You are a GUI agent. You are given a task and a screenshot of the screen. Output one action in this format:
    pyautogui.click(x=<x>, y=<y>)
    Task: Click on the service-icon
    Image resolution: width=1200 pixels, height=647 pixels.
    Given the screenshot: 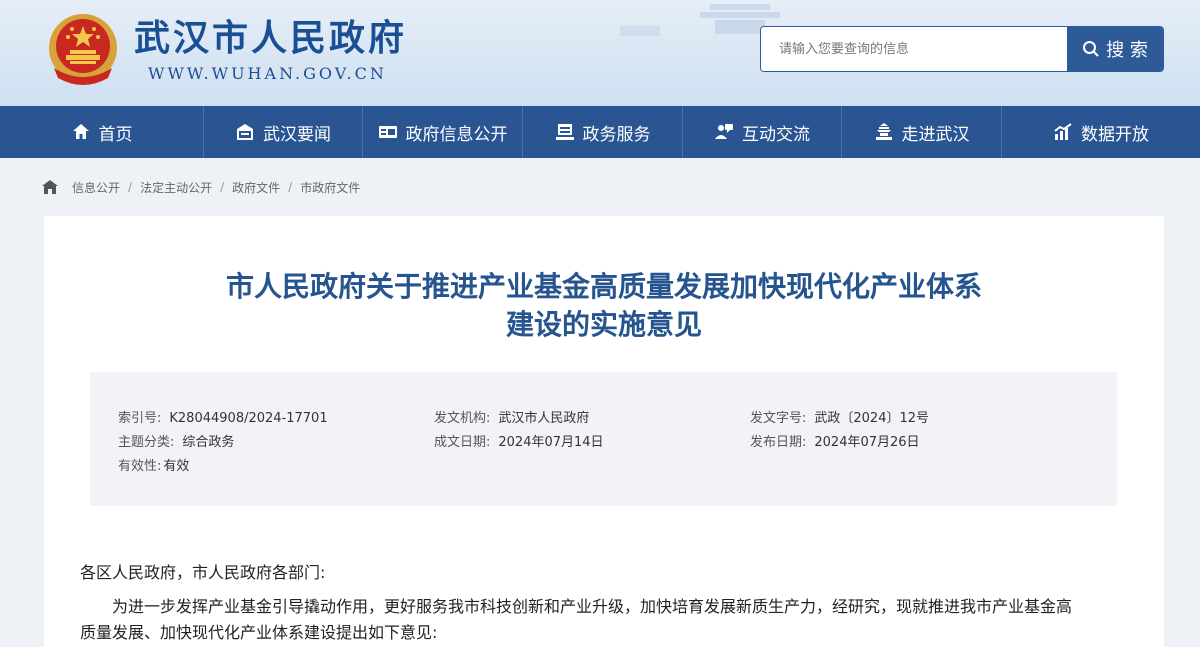 What is the action you would take?
    pyautogui.click(x=564, y=132)
    